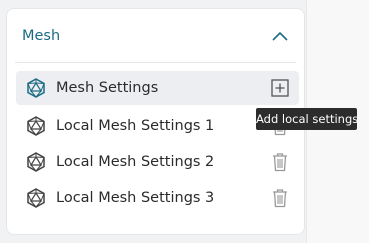  I want to click on list-item-local-mesh-settings-2: Local Mesh Settings 2, so click(157, 162).